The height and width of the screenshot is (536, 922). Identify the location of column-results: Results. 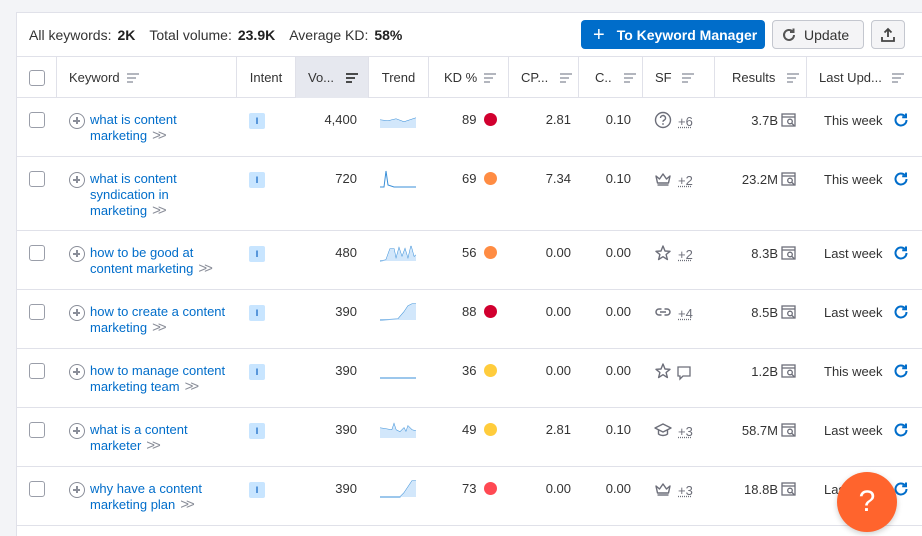
(761, 77).